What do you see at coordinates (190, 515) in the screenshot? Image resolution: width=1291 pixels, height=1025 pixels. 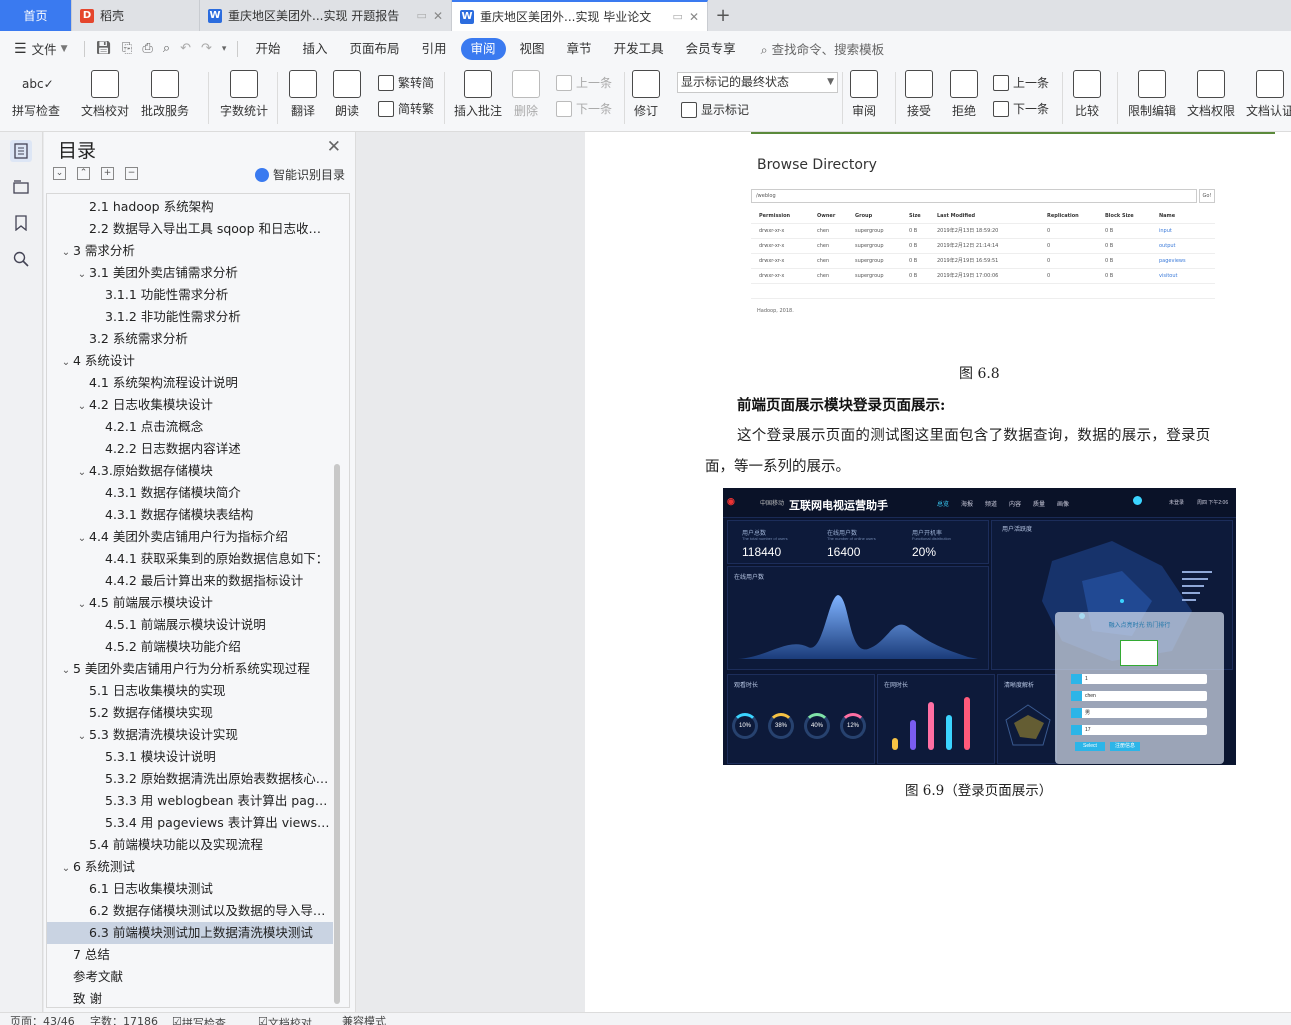 I see `toc-item: 4.3.1 数据存储模块表结构` at bounding box center [190, 515].